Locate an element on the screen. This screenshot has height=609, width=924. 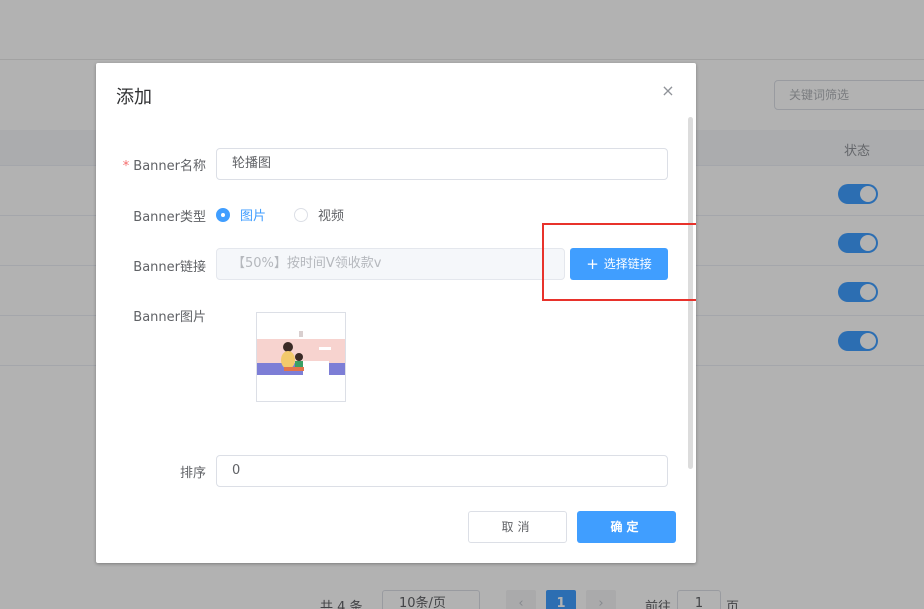
banner-name-label: * Banner名称 is located at coordinates (161, 164).